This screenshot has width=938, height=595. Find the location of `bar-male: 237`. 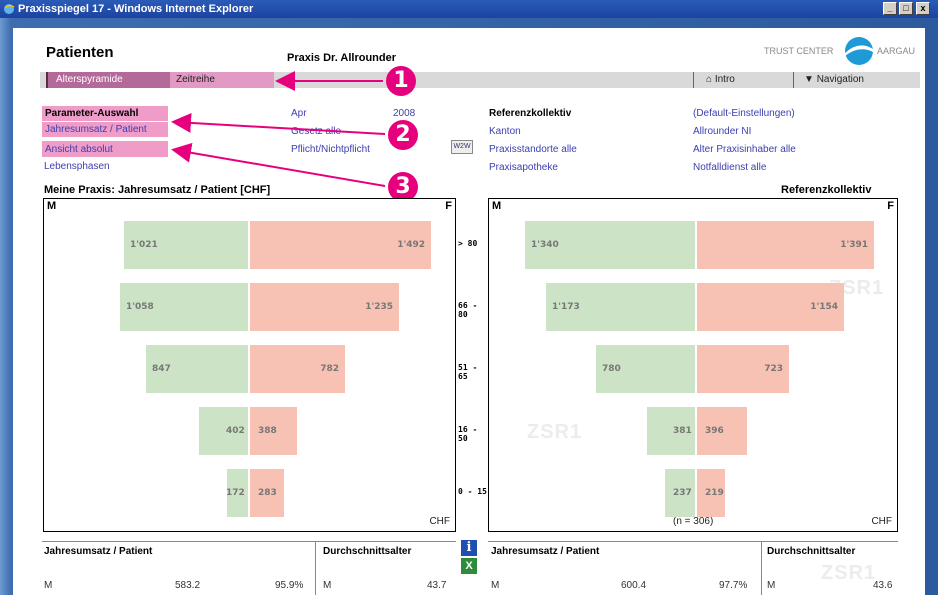

bar-male: 237 is located at coordinates (680, 493).